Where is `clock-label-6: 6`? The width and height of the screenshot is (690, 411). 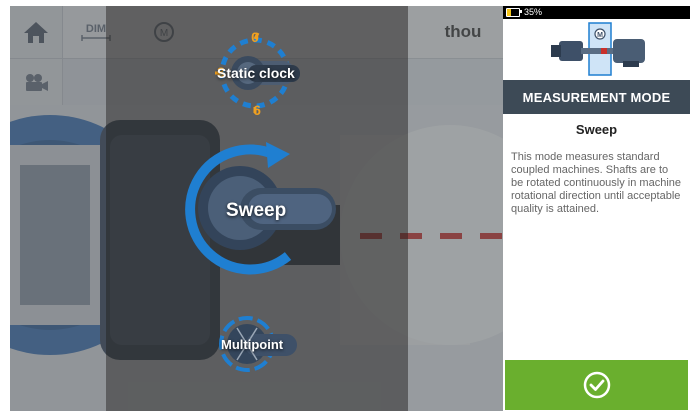 clock-label-6: 6 is located at coordinates (257, 110).